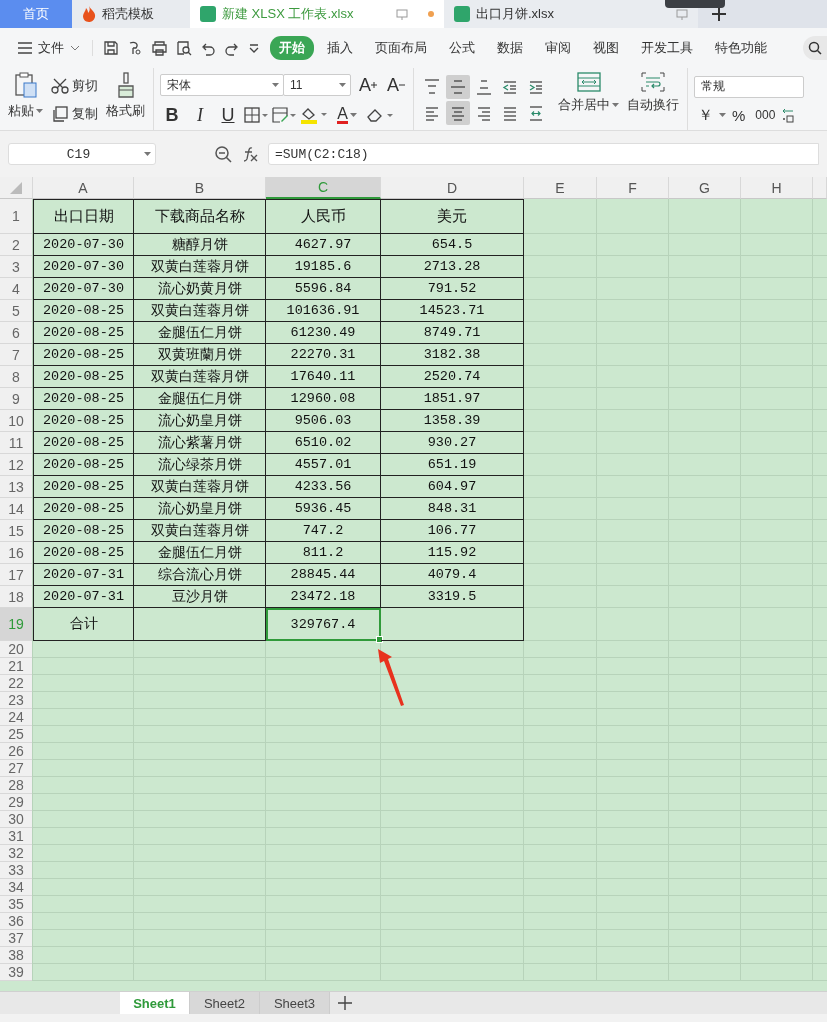 Image resolution: width=827 pixels, height=1022 pixels. I want to click on grow-font-button: A, so click(368, 85).